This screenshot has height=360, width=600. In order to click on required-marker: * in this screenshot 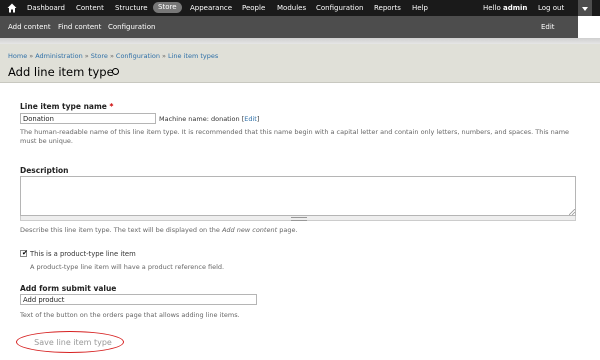, I will do `click(111, 106)`.